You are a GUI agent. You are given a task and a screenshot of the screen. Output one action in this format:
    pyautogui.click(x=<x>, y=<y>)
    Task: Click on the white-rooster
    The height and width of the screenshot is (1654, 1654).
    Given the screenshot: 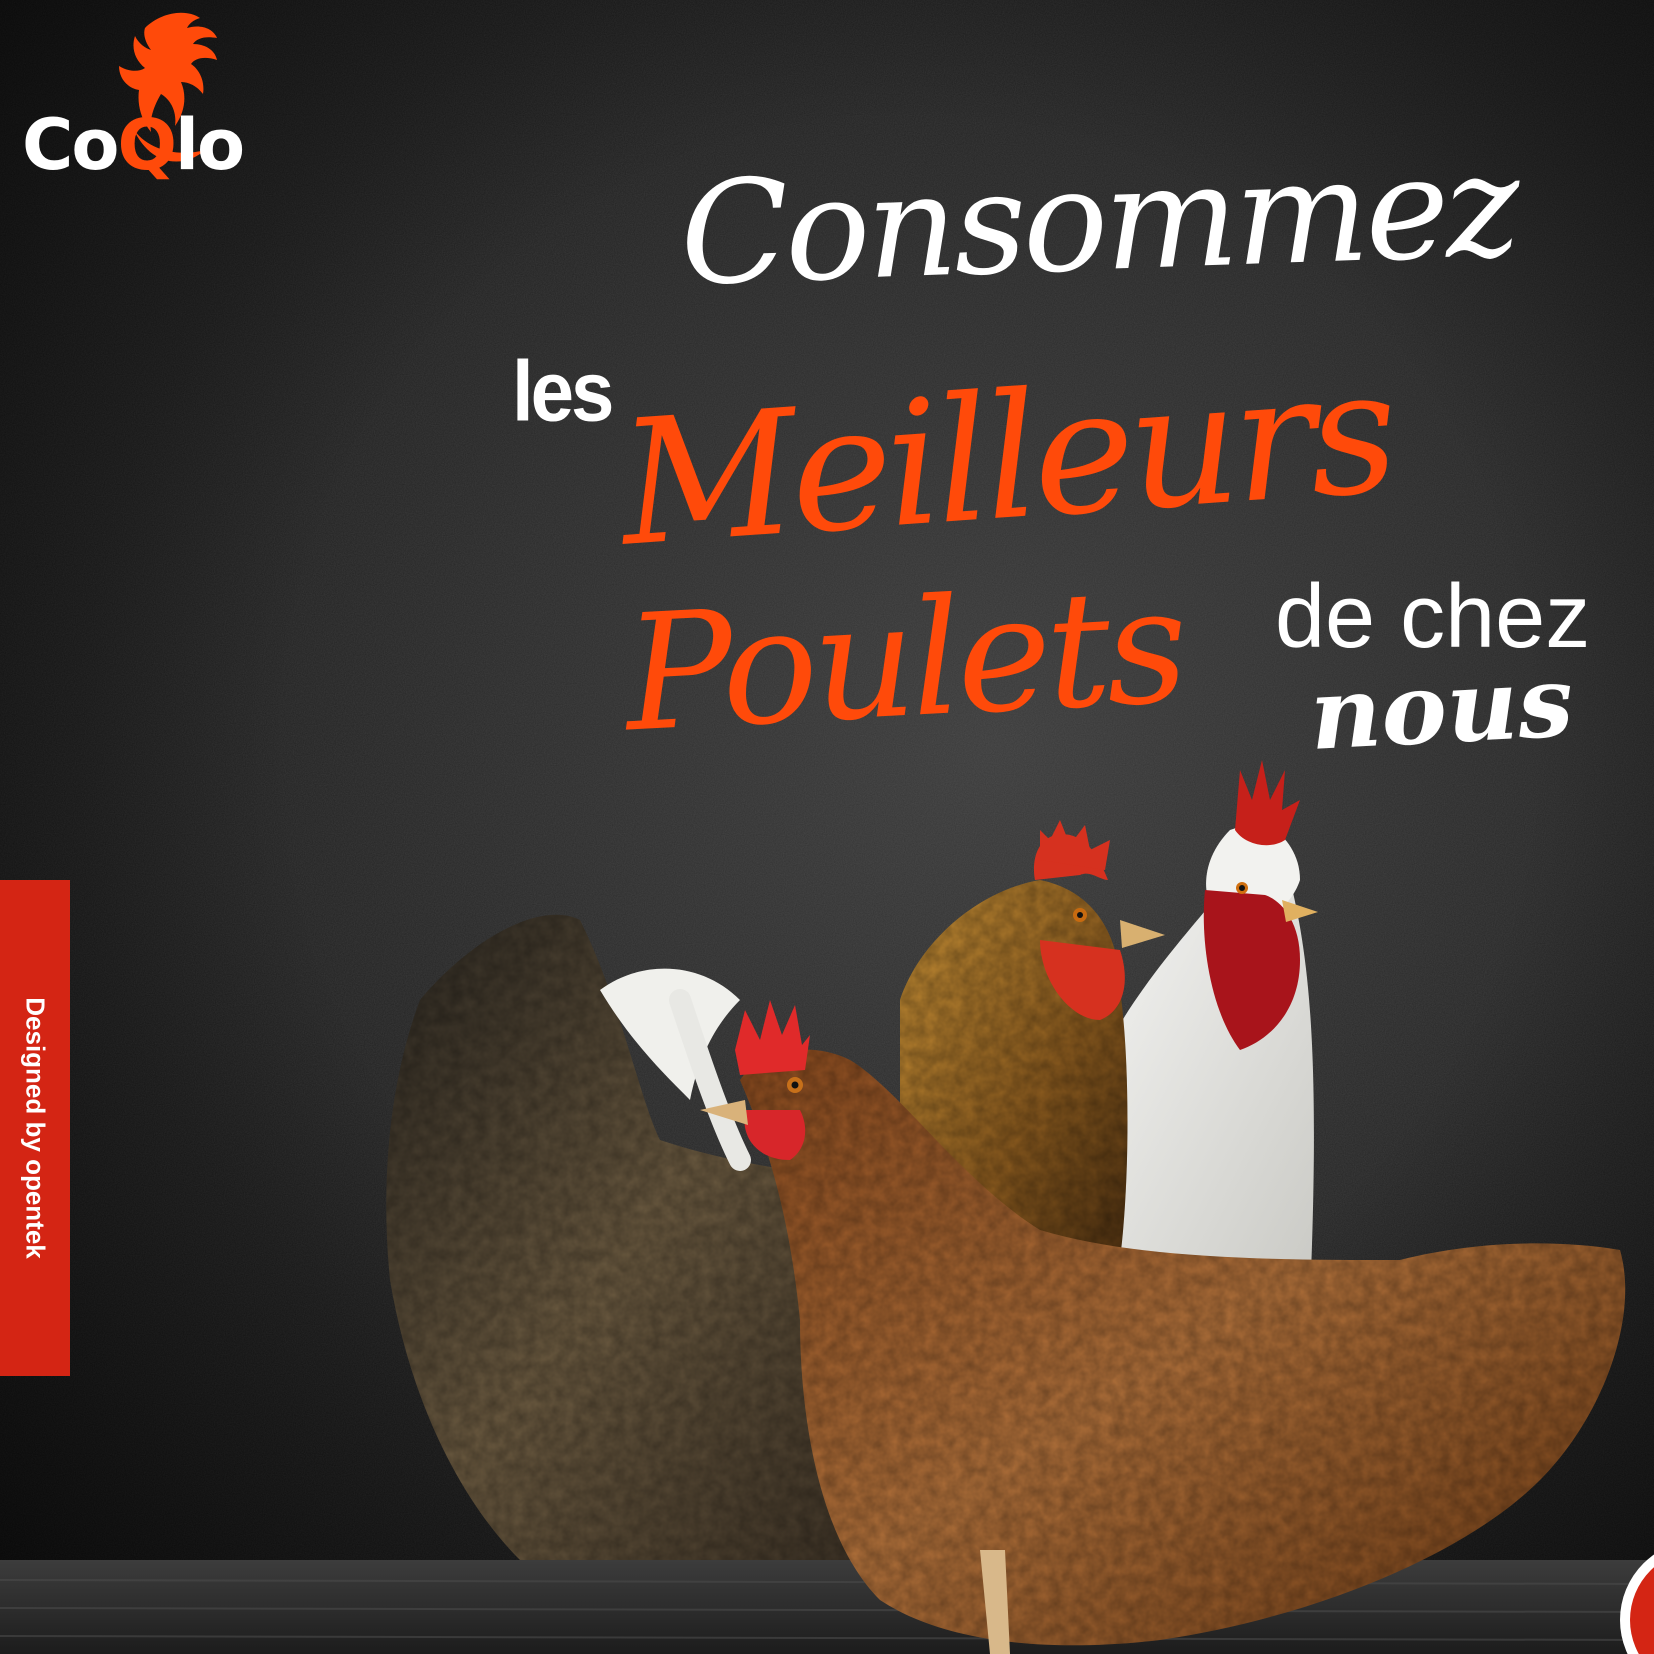 What is the action you would take?
    pyautogui.click(x=1209, y=1030)
    